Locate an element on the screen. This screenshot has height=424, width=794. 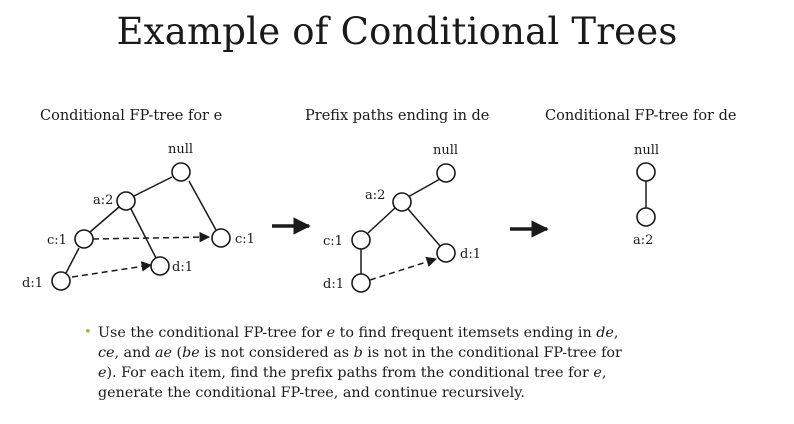
node2-d-right is located at coordinates (446, 253).